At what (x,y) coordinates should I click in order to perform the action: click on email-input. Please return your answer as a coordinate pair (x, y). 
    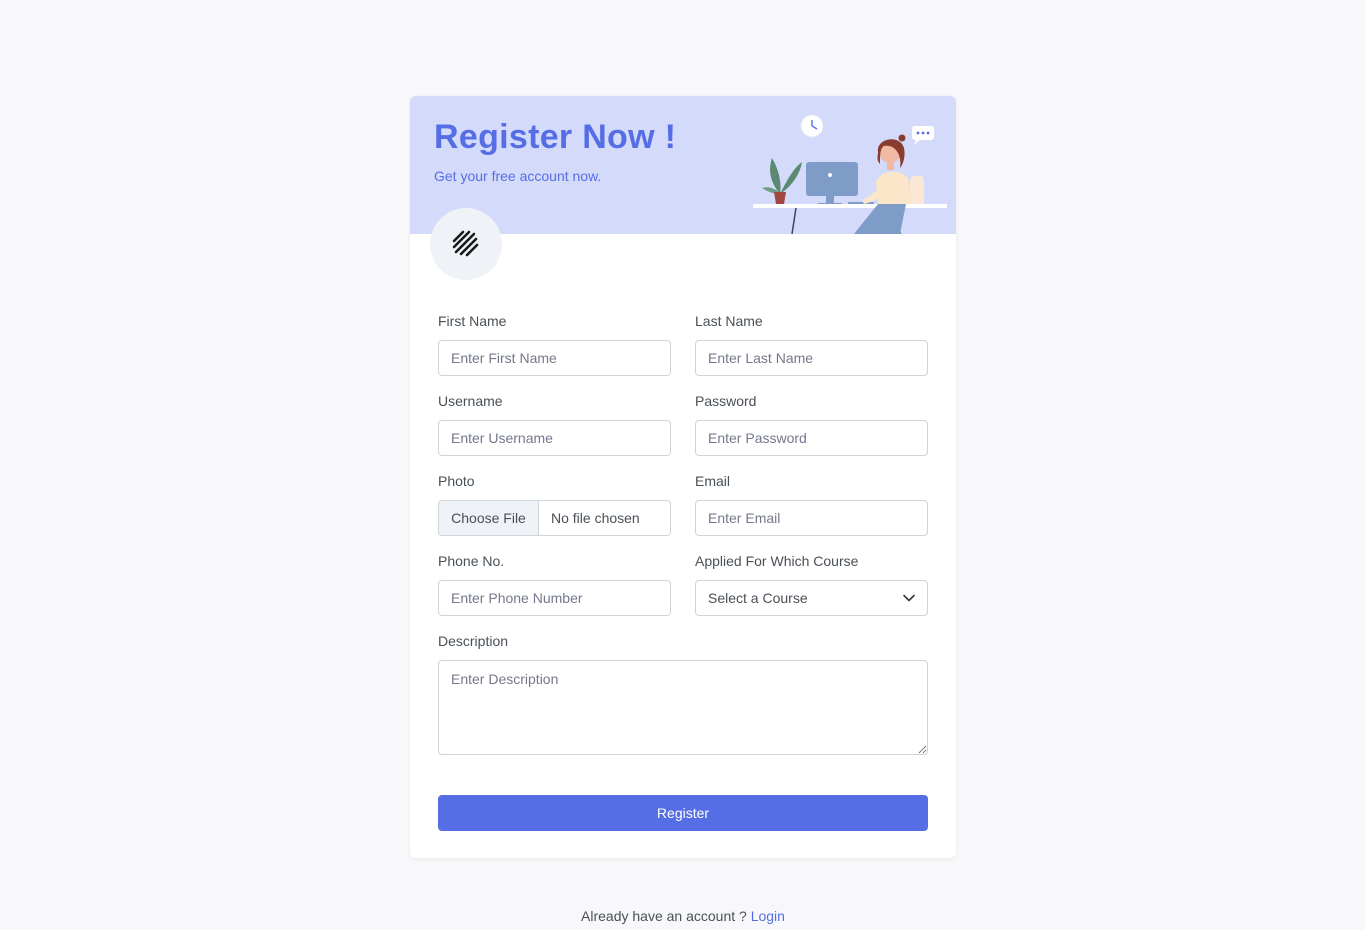
    Looking at the image, I should click on (811, 518).